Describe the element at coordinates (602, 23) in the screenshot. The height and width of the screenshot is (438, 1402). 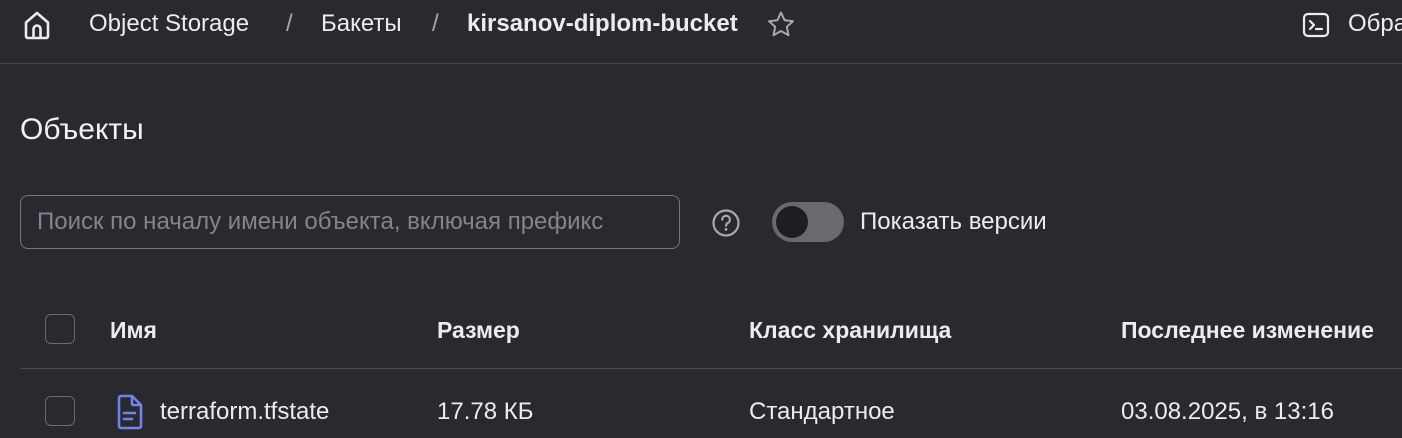
I see `breadcrumb-current-bucket: kirsanov-diplom-bucket` at that location.